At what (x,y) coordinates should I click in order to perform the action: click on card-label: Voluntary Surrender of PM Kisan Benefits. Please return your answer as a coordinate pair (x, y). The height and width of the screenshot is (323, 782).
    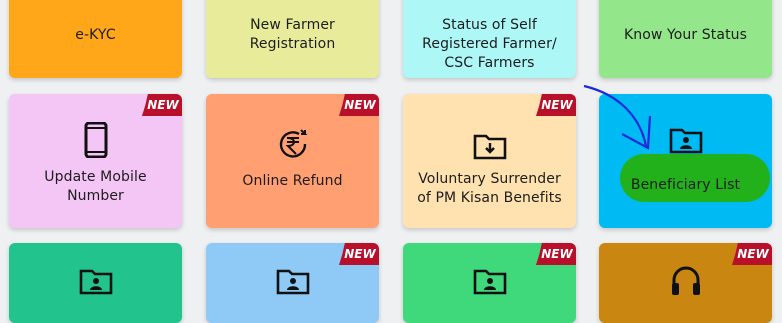
    Looking at the image, I should click on (489, 188).